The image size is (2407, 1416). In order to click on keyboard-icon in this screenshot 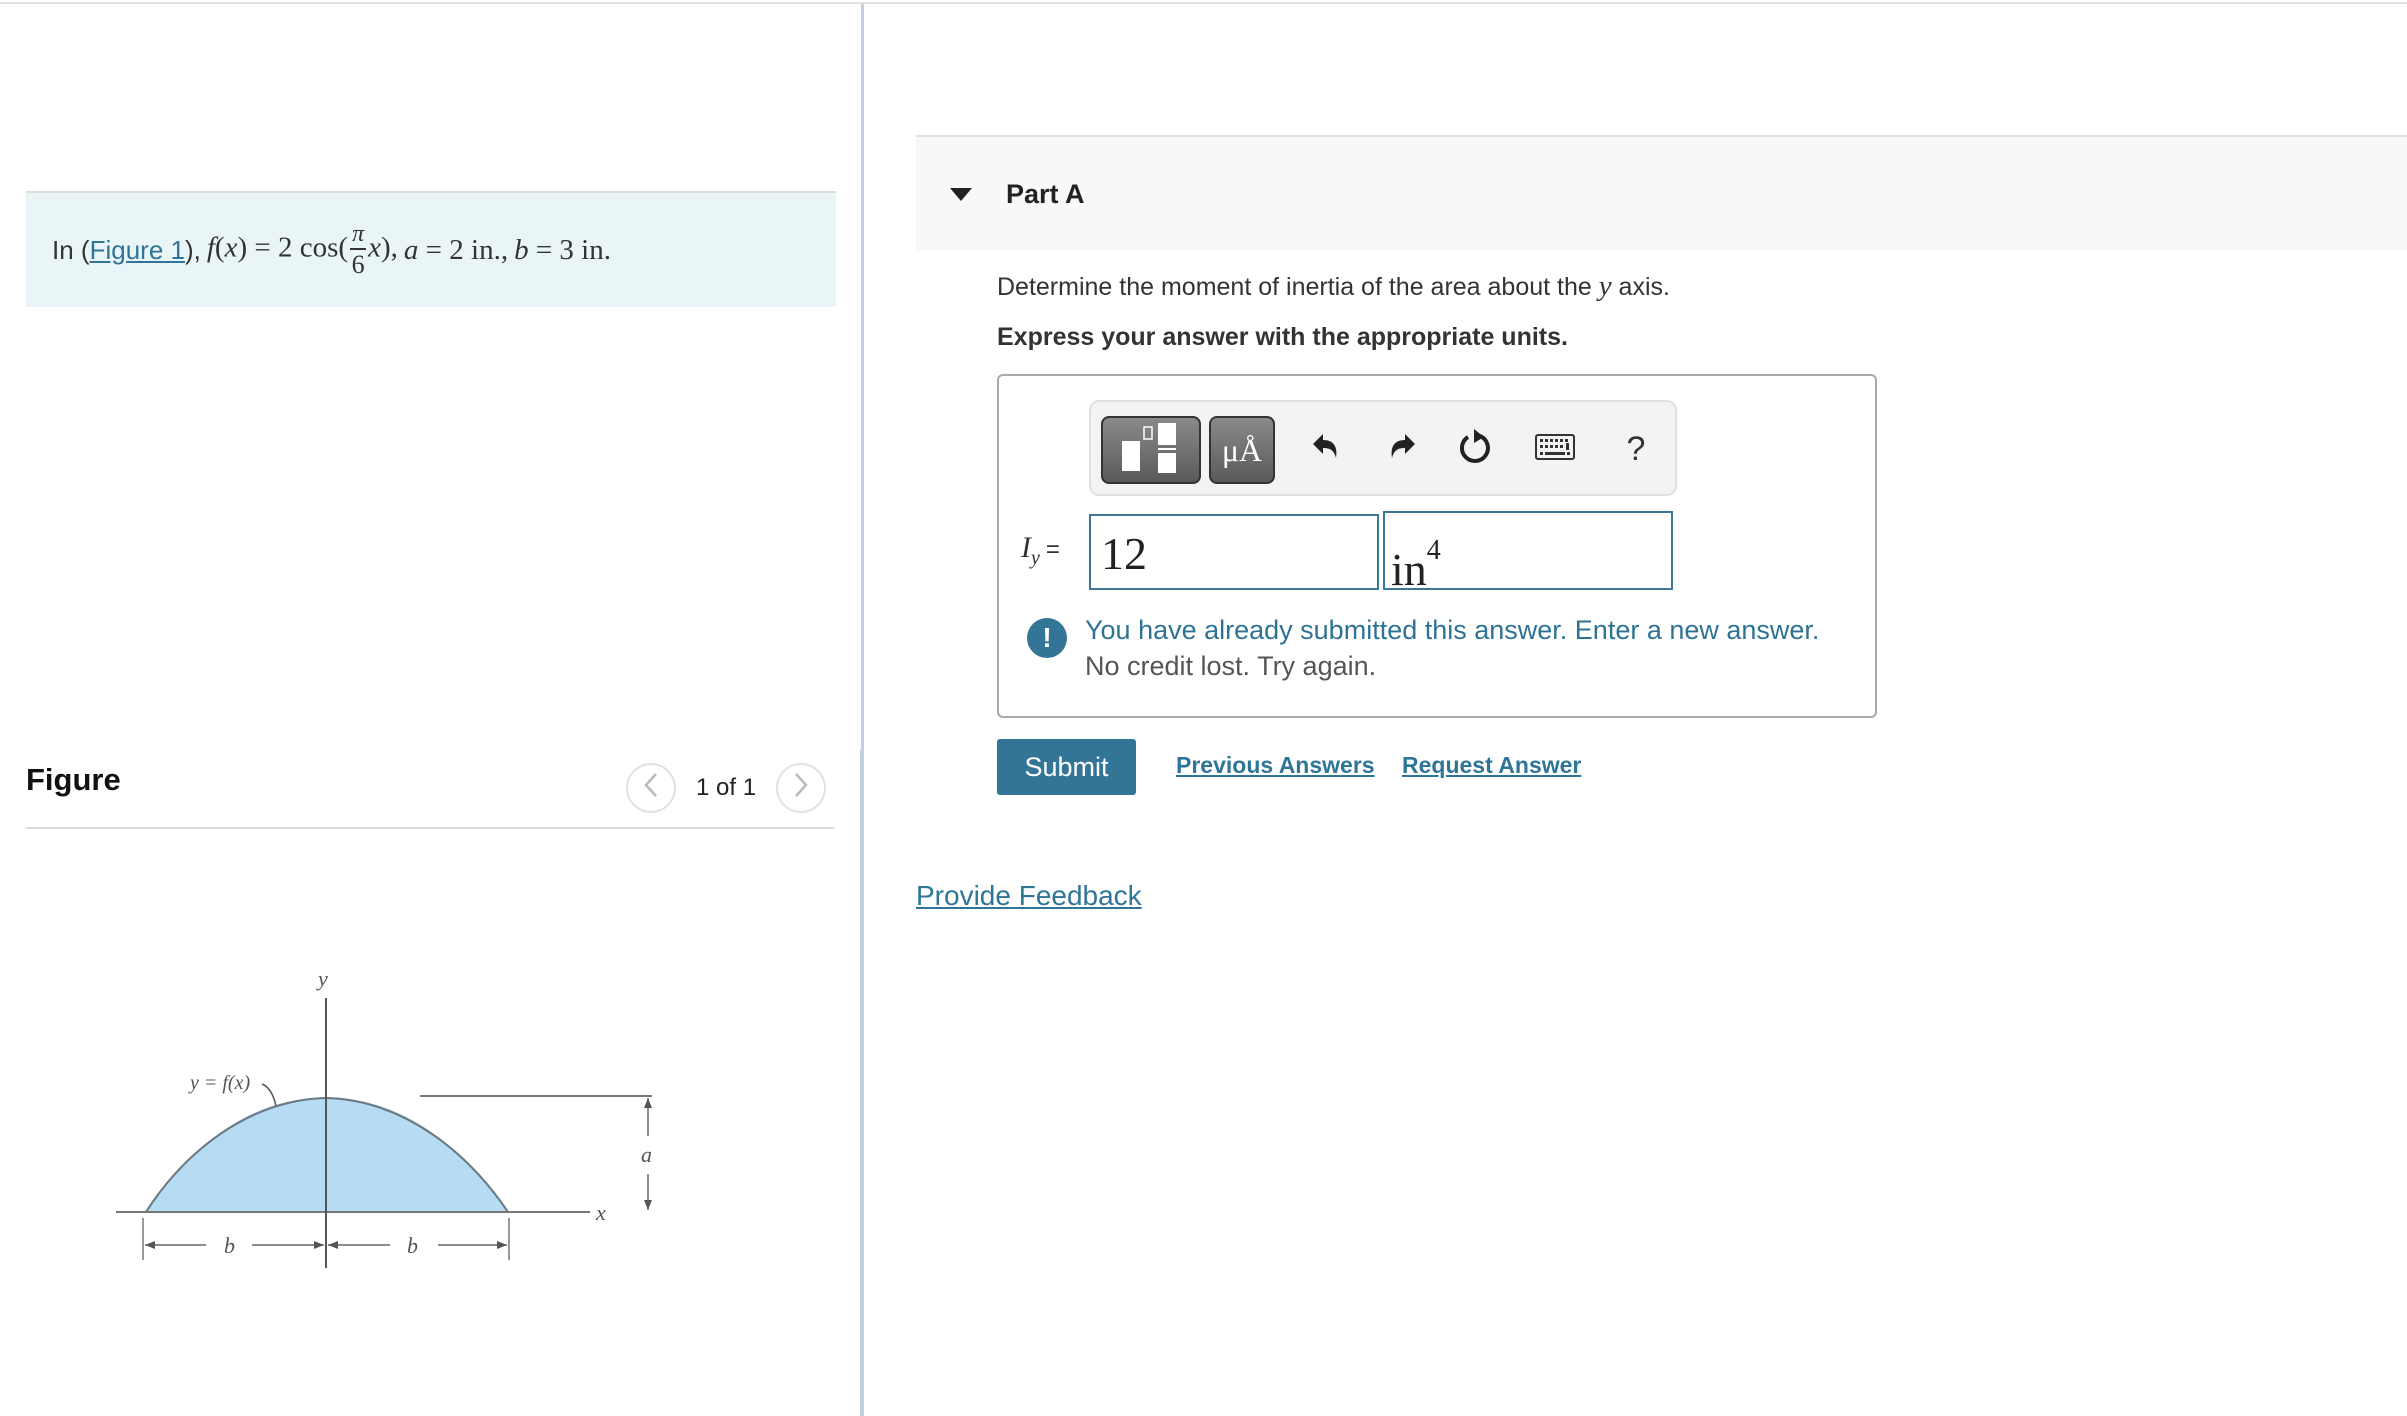, I will do `click(1555, 449)`.